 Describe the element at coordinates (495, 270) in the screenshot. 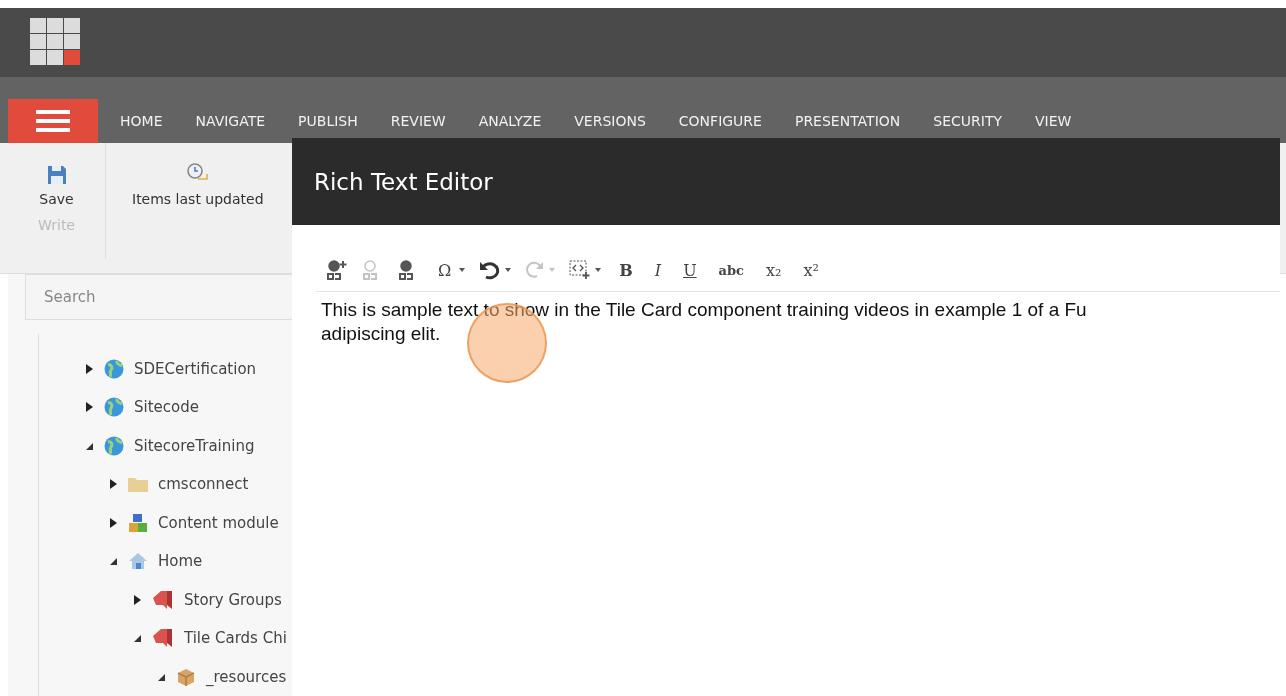

I see `undo-button` at that location.